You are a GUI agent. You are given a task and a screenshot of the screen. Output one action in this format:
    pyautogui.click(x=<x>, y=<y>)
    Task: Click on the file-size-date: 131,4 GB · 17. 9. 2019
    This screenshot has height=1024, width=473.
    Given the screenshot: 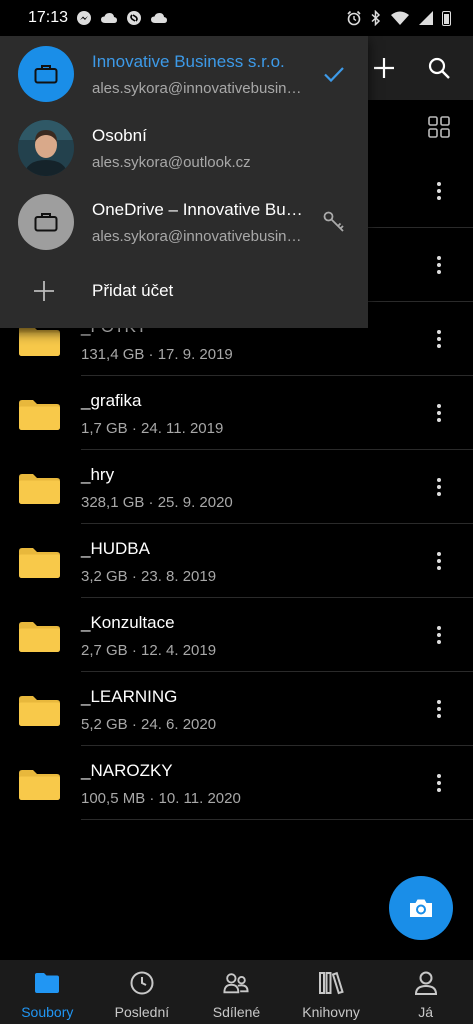 What is the action you would take?
    pyautogui.click(x=157, y=354)
    